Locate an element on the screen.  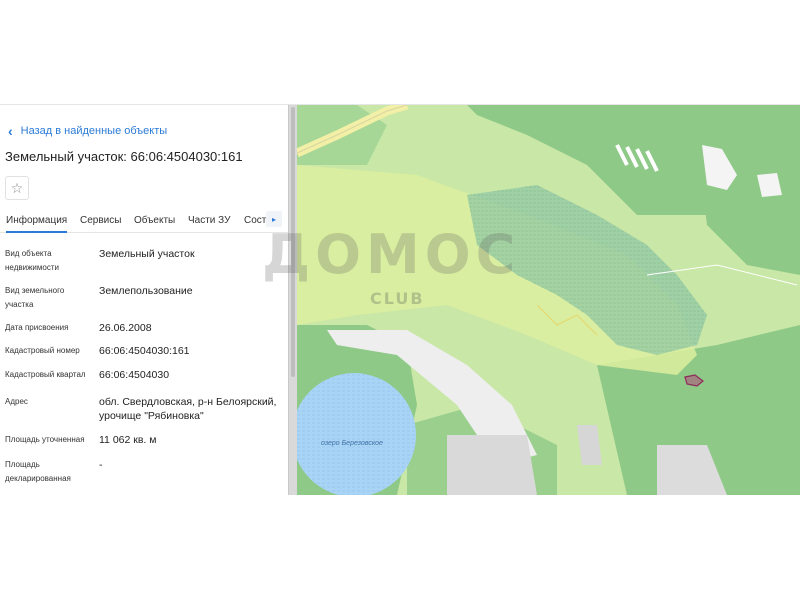
property-label: Вид объекта недвижимости is located at coordinates (32, 260).